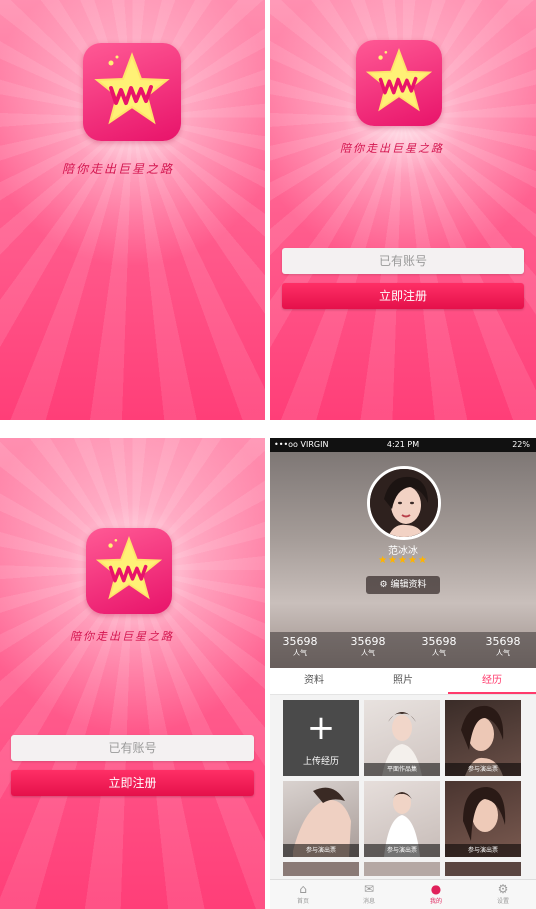 The image size is (536, 909). I want to click on clock: 4:21 PM, so click(403, 444).